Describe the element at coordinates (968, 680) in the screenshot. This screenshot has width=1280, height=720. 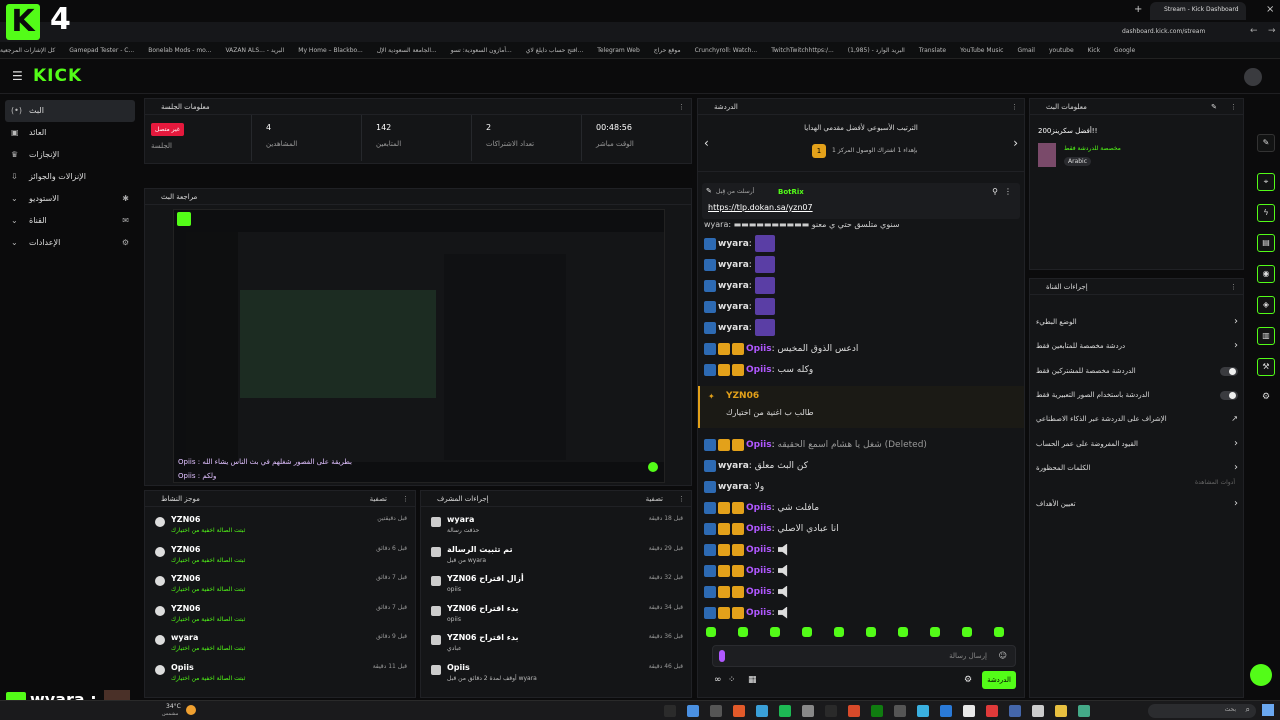
I see `settings-icon: ⚙` at that location.